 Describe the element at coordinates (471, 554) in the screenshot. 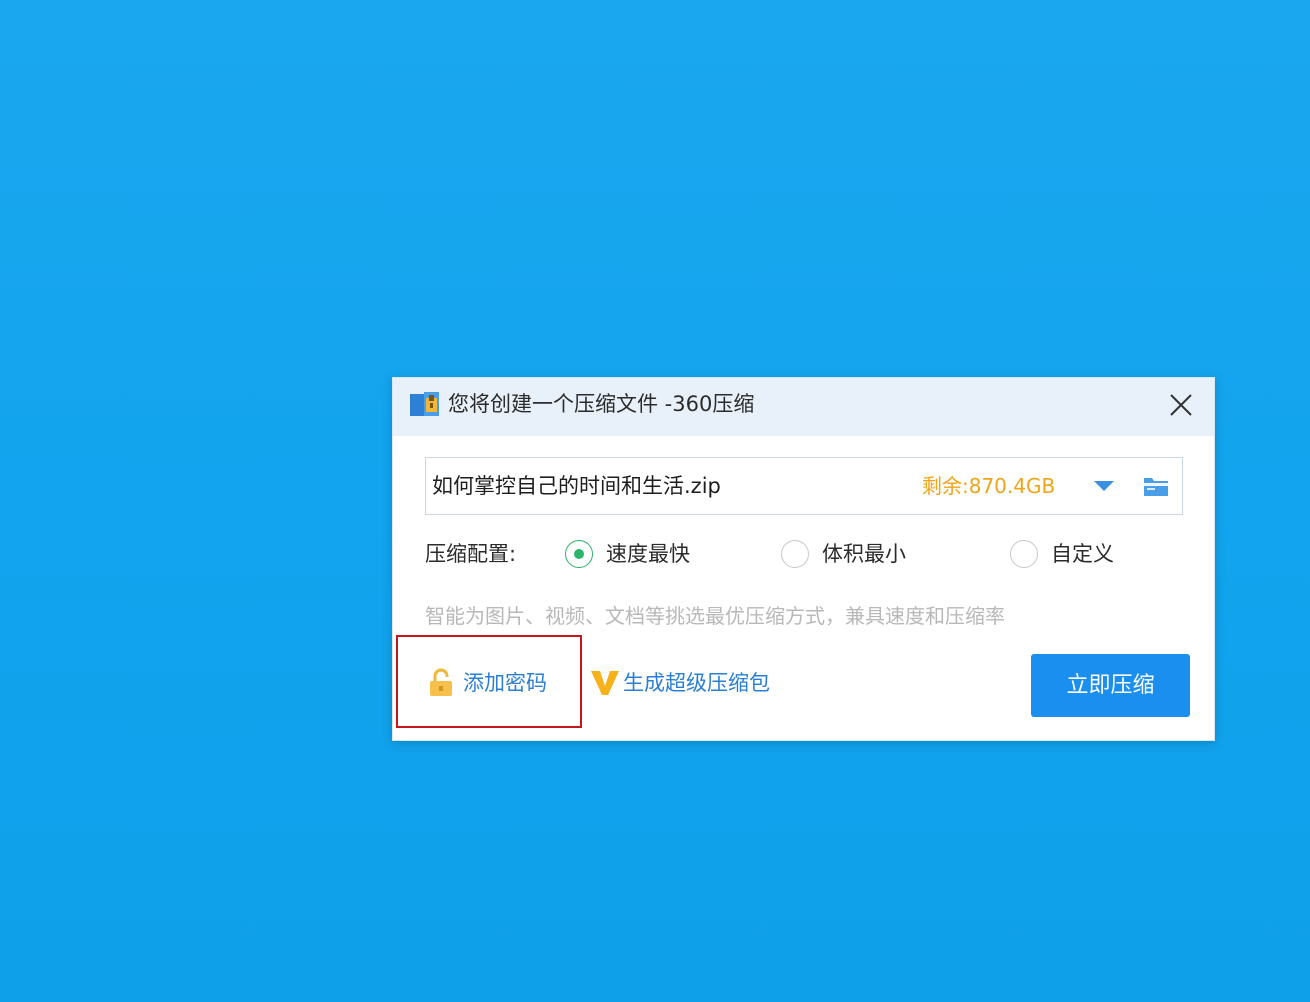

I see `compression-config-label: 压缩配置:` at that location.